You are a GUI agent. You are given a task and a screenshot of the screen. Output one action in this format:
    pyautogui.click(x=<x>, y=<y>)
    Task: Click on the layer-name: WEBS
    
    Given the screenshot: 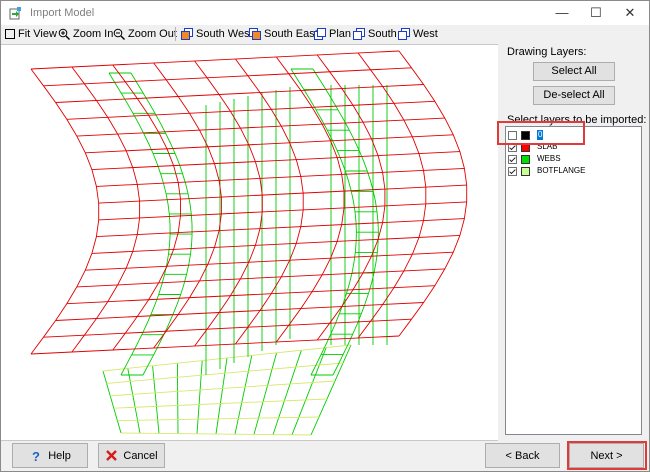 What is the action you would take?
    pyautogui.click(x=549, y=158)
    